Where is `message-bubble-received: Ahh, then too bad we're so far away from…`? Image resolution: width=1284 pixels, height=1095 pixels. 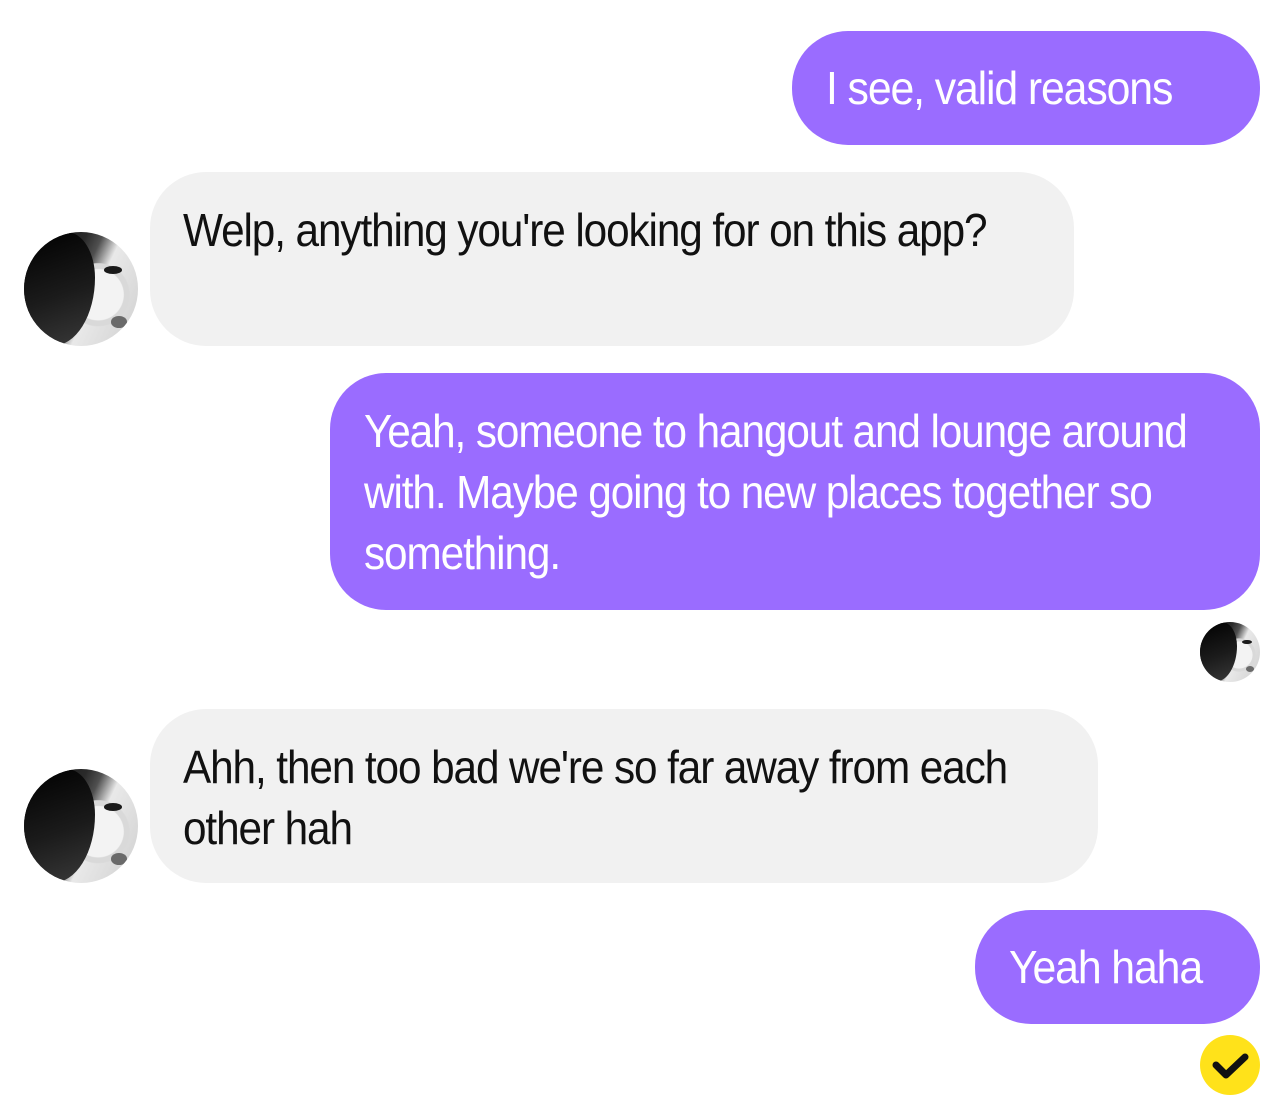
message-bubble-received: Ahh, then too bad we're so far away from… is located at coordinates (624, 796).